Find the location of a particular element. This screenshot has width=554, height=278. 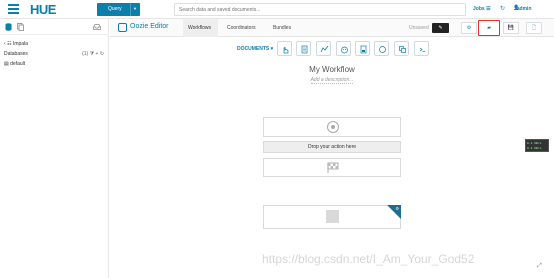

save-status: Unsaved is located at coordinates (419, 28).